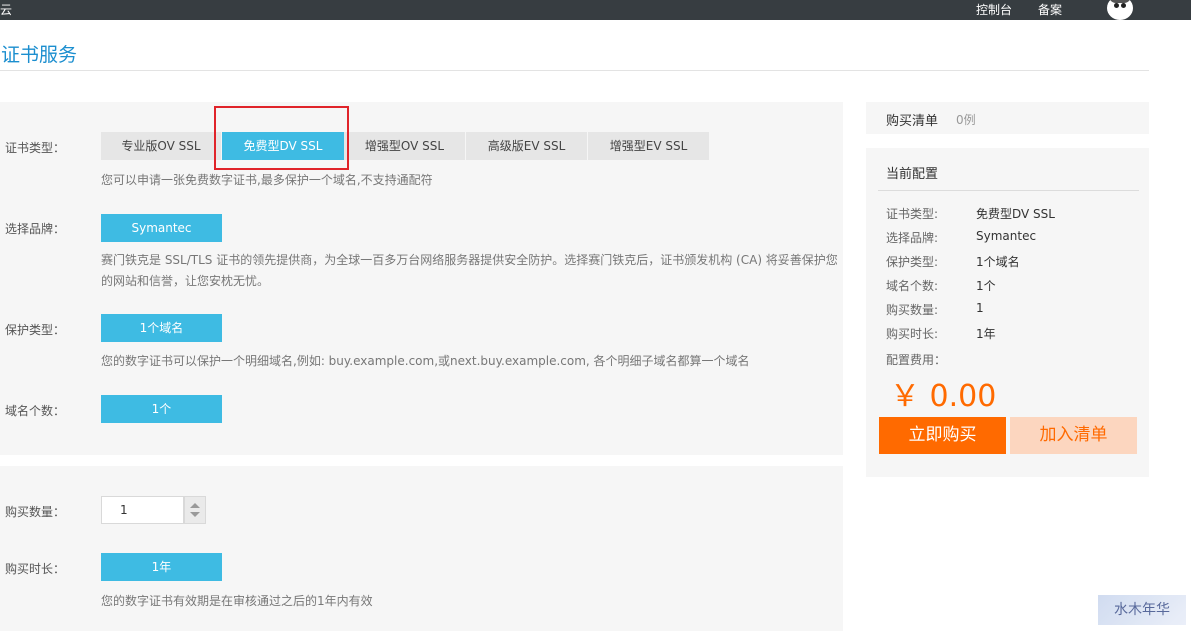 This screenshot has width=1191, height=631. Describe the element at coordinates (1015, 214) in the screenshot. I see `config-value-cert-type: 免费型DV SSL` at that location.